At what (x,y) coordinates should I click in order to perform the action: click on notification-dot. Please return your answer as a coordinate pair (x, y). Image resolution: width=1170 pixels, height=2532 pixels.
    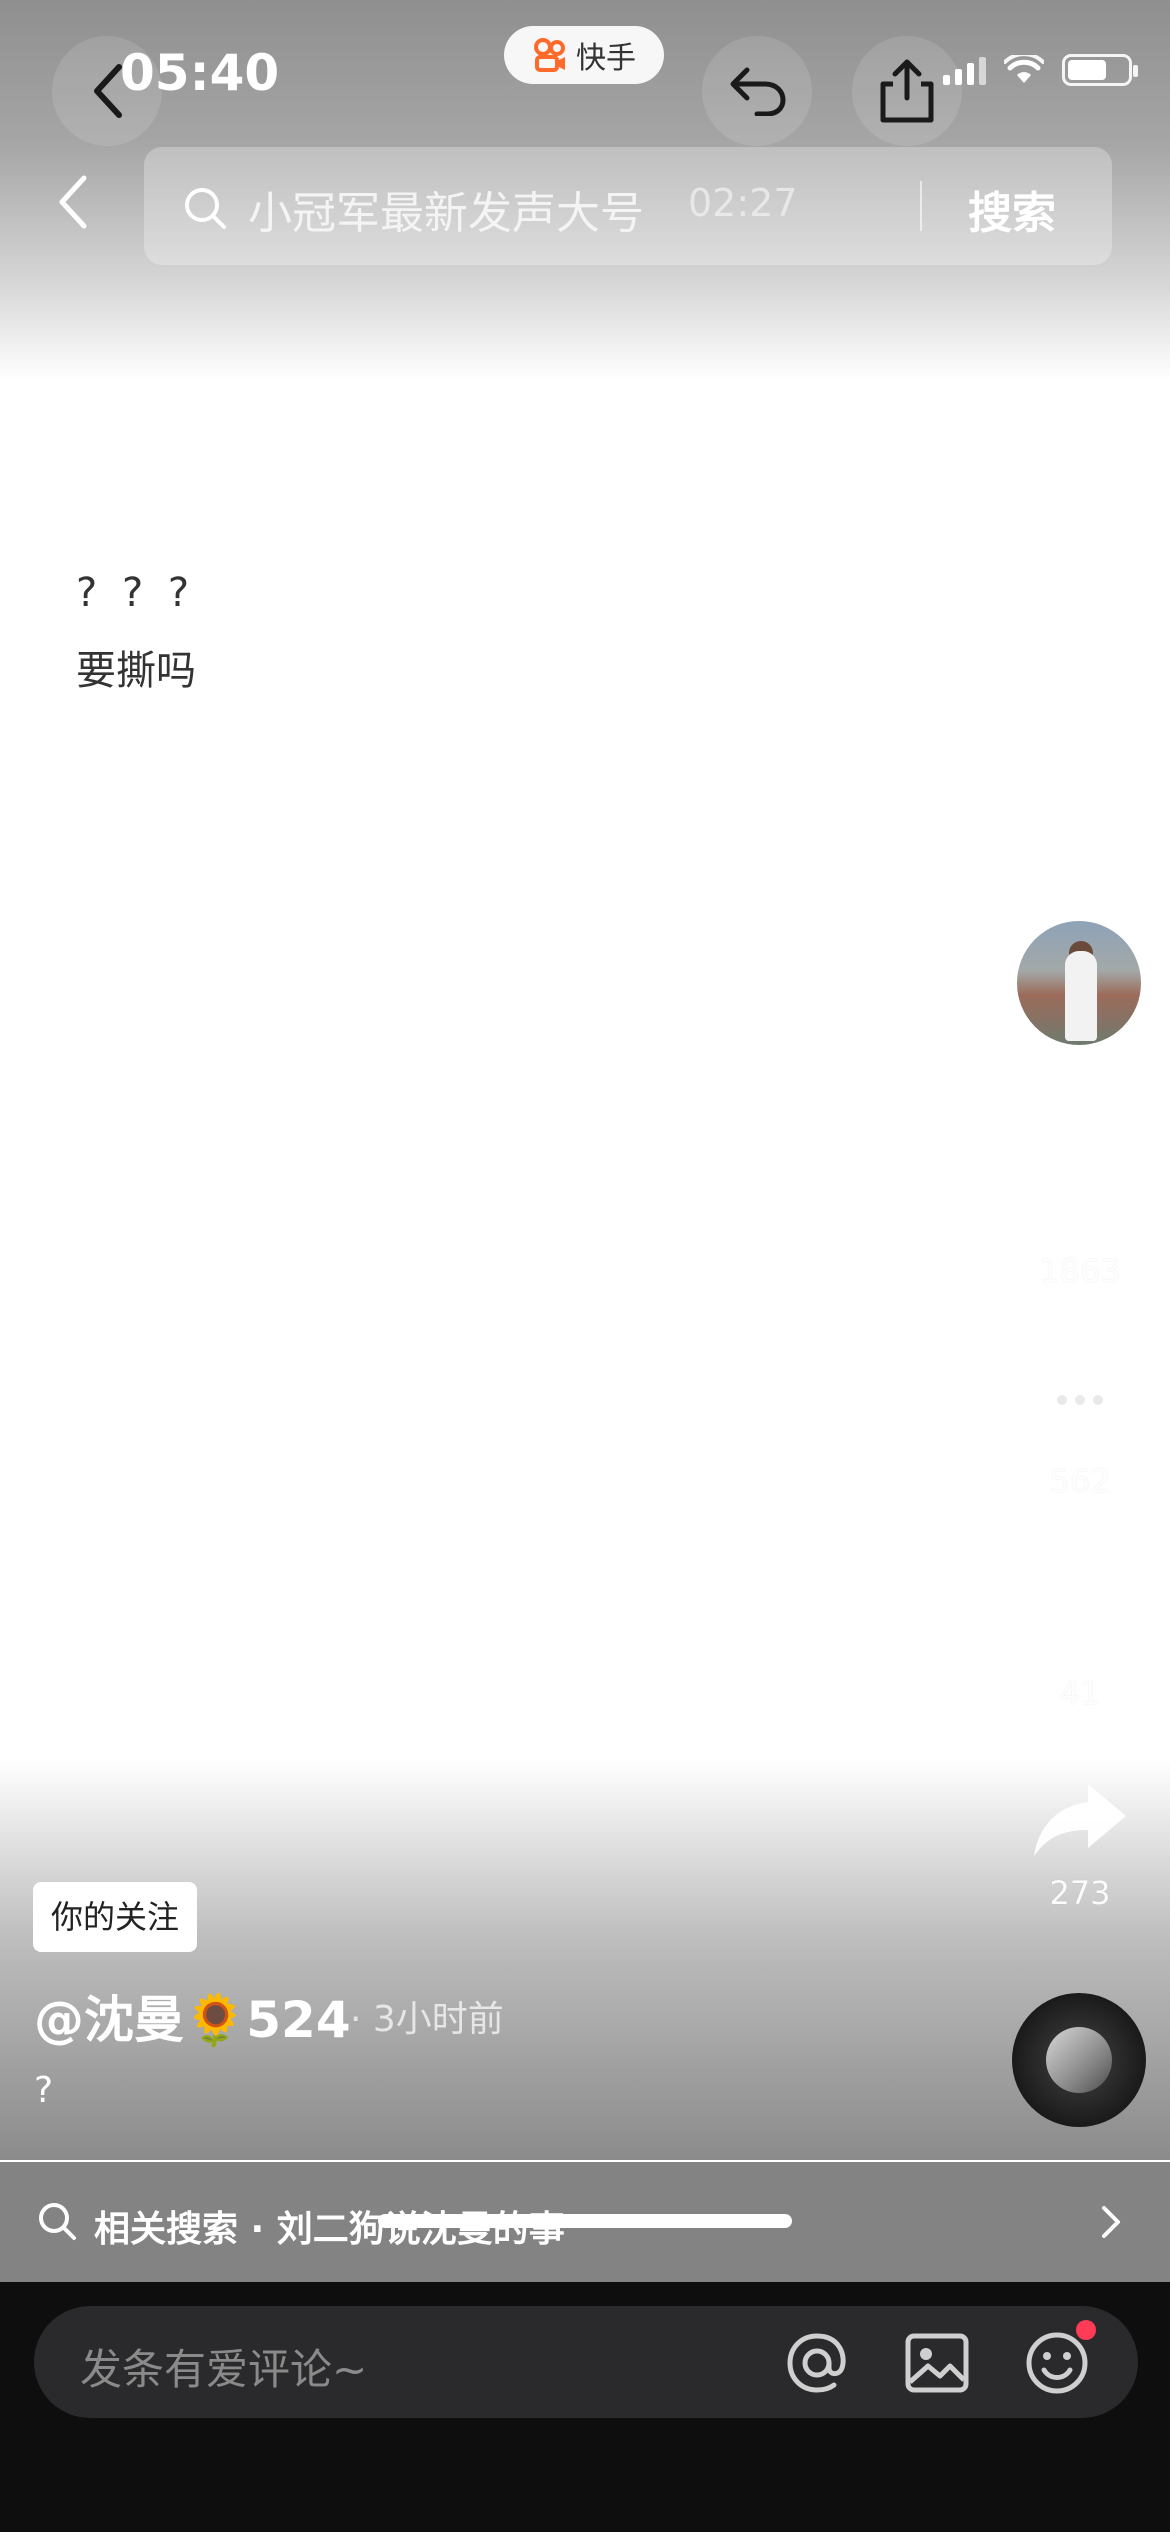
    Looking at the image, I should click on (1086, 2330).